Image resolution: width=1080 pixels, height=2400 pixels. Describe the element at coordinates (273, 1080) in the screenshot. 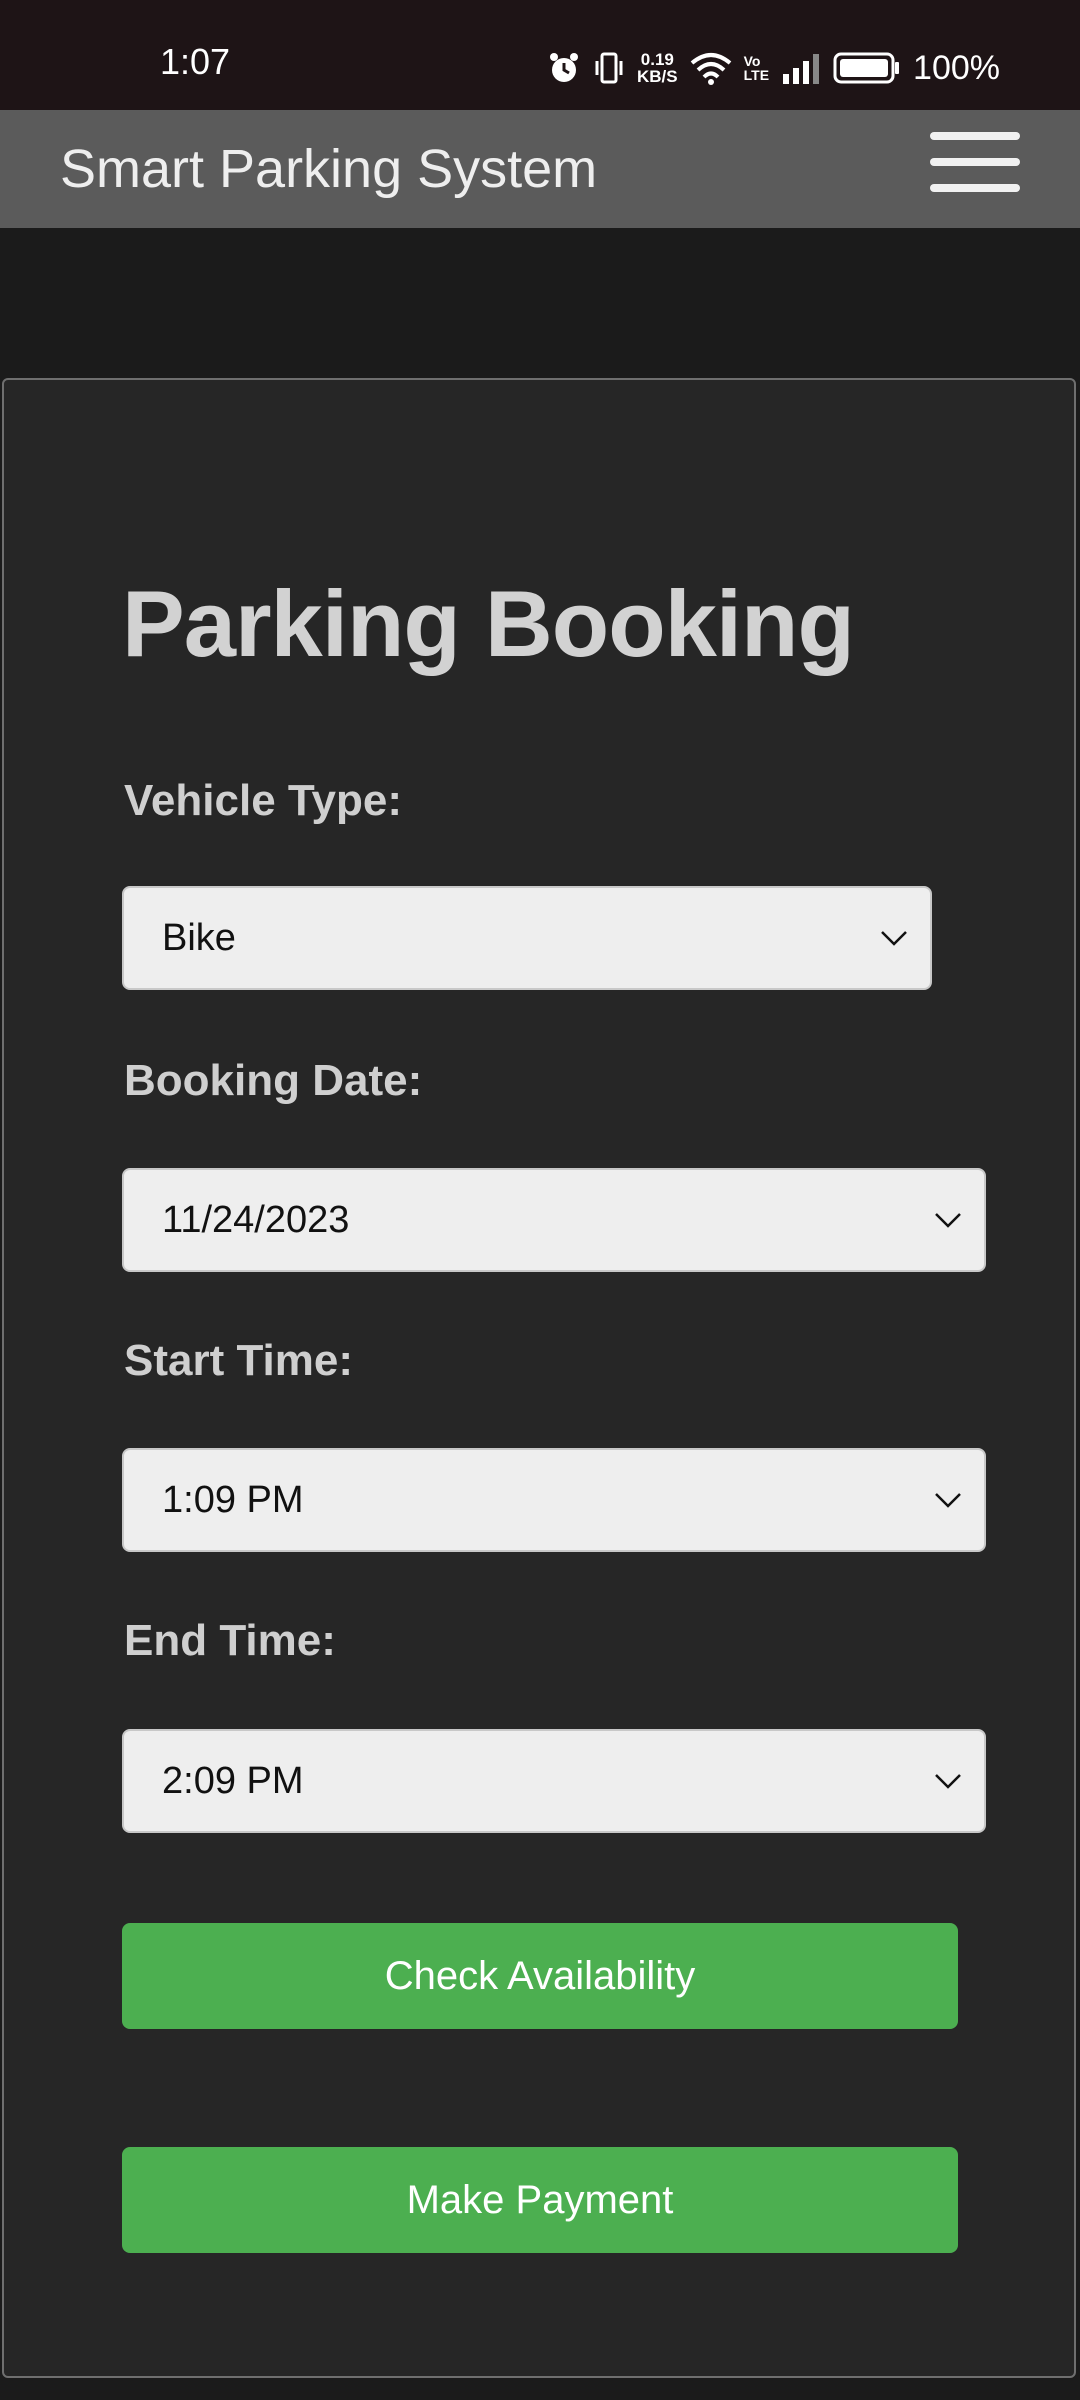

I see `booking-date-label: Booking Date:` at that location.